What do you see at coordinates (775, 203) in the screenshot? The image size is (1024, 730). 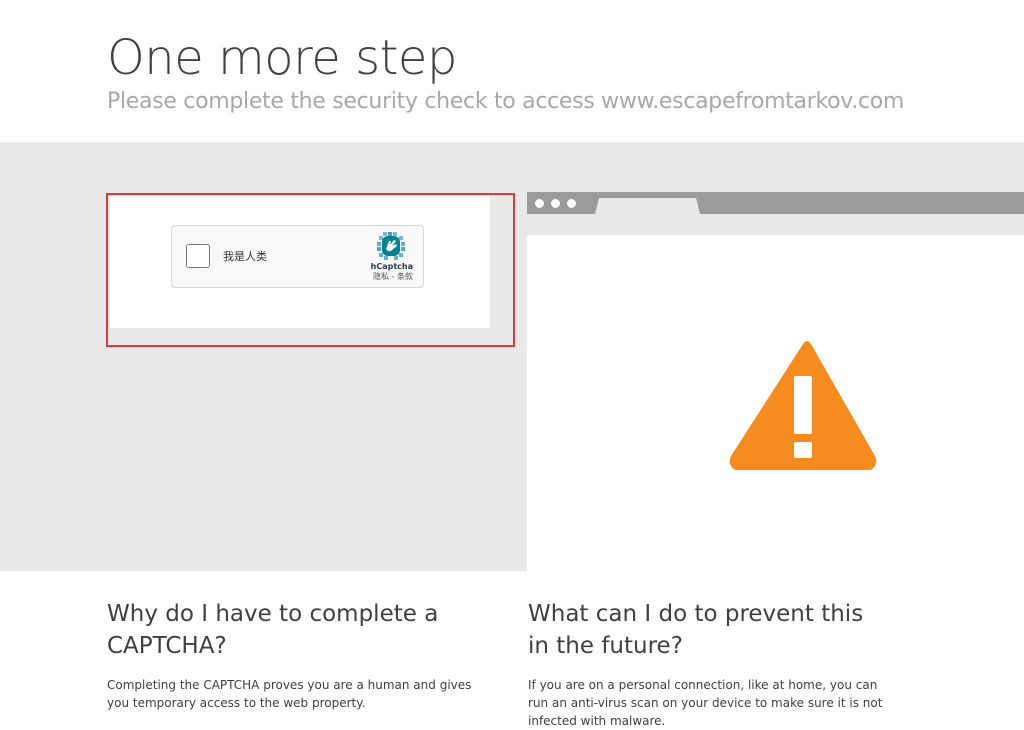 I see `browser-title-bar` at bounding box center [775, 203].